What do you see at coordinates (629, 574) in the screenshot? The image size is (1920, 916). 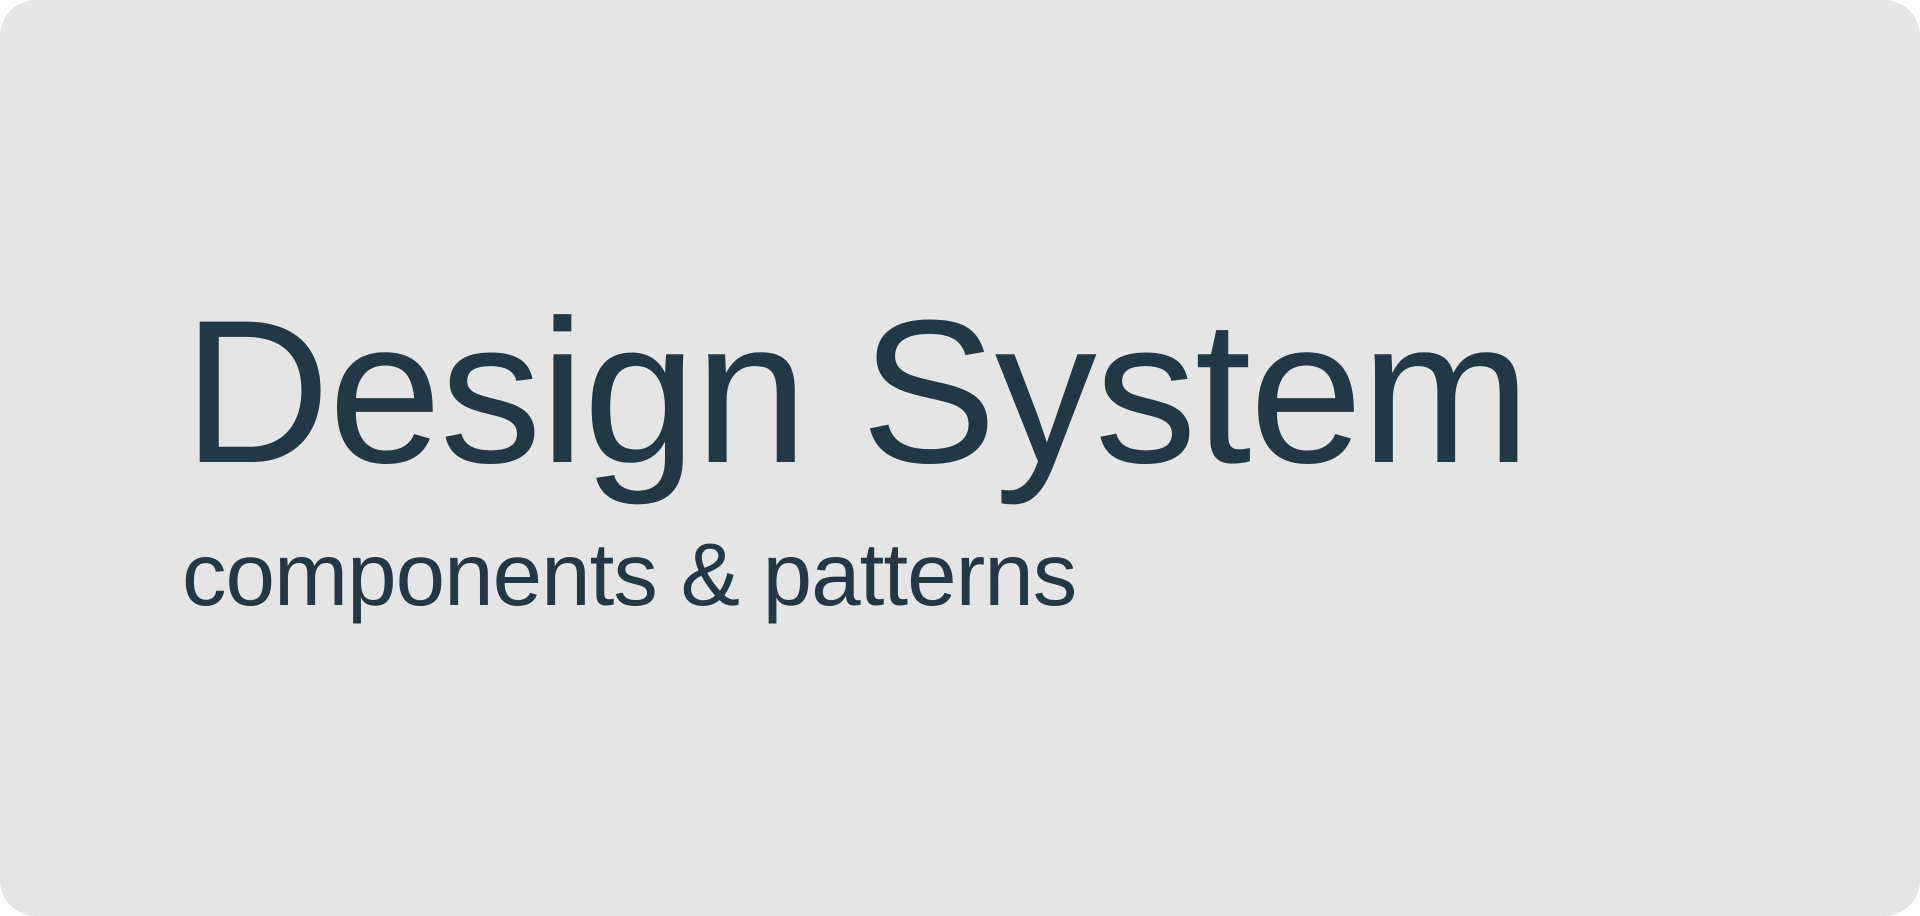 I see `page-subtitle: components & patterns` at bounding box center [629, 574].